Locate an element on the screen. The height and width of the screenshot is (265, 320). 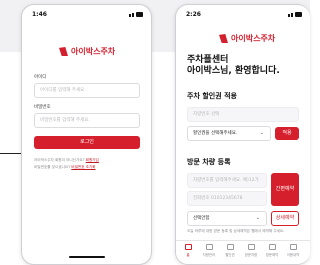
tab-reservation: 방문예약 is located at coordinates (272, 250).